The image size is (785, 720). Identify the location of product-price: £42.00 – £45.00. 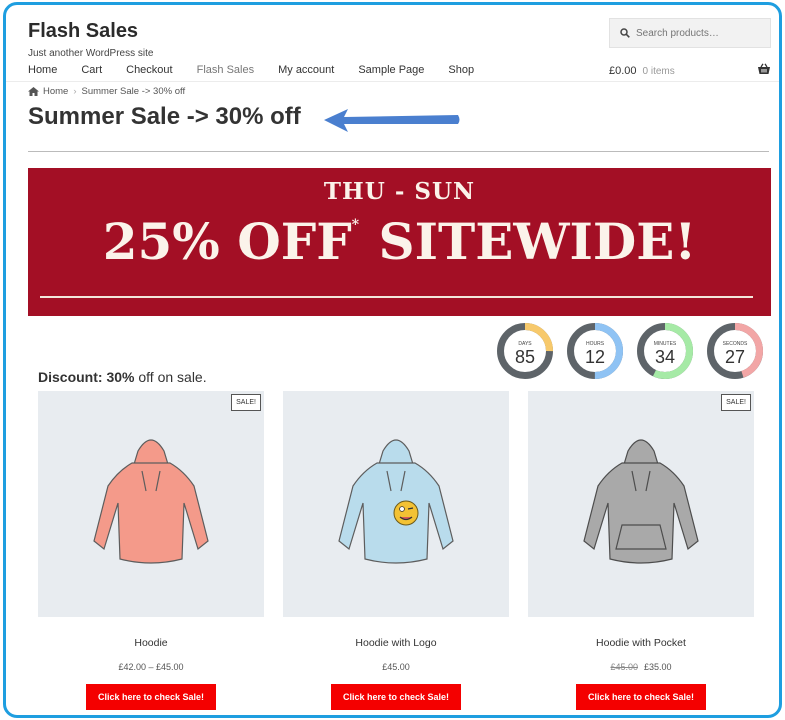
(151, 667).